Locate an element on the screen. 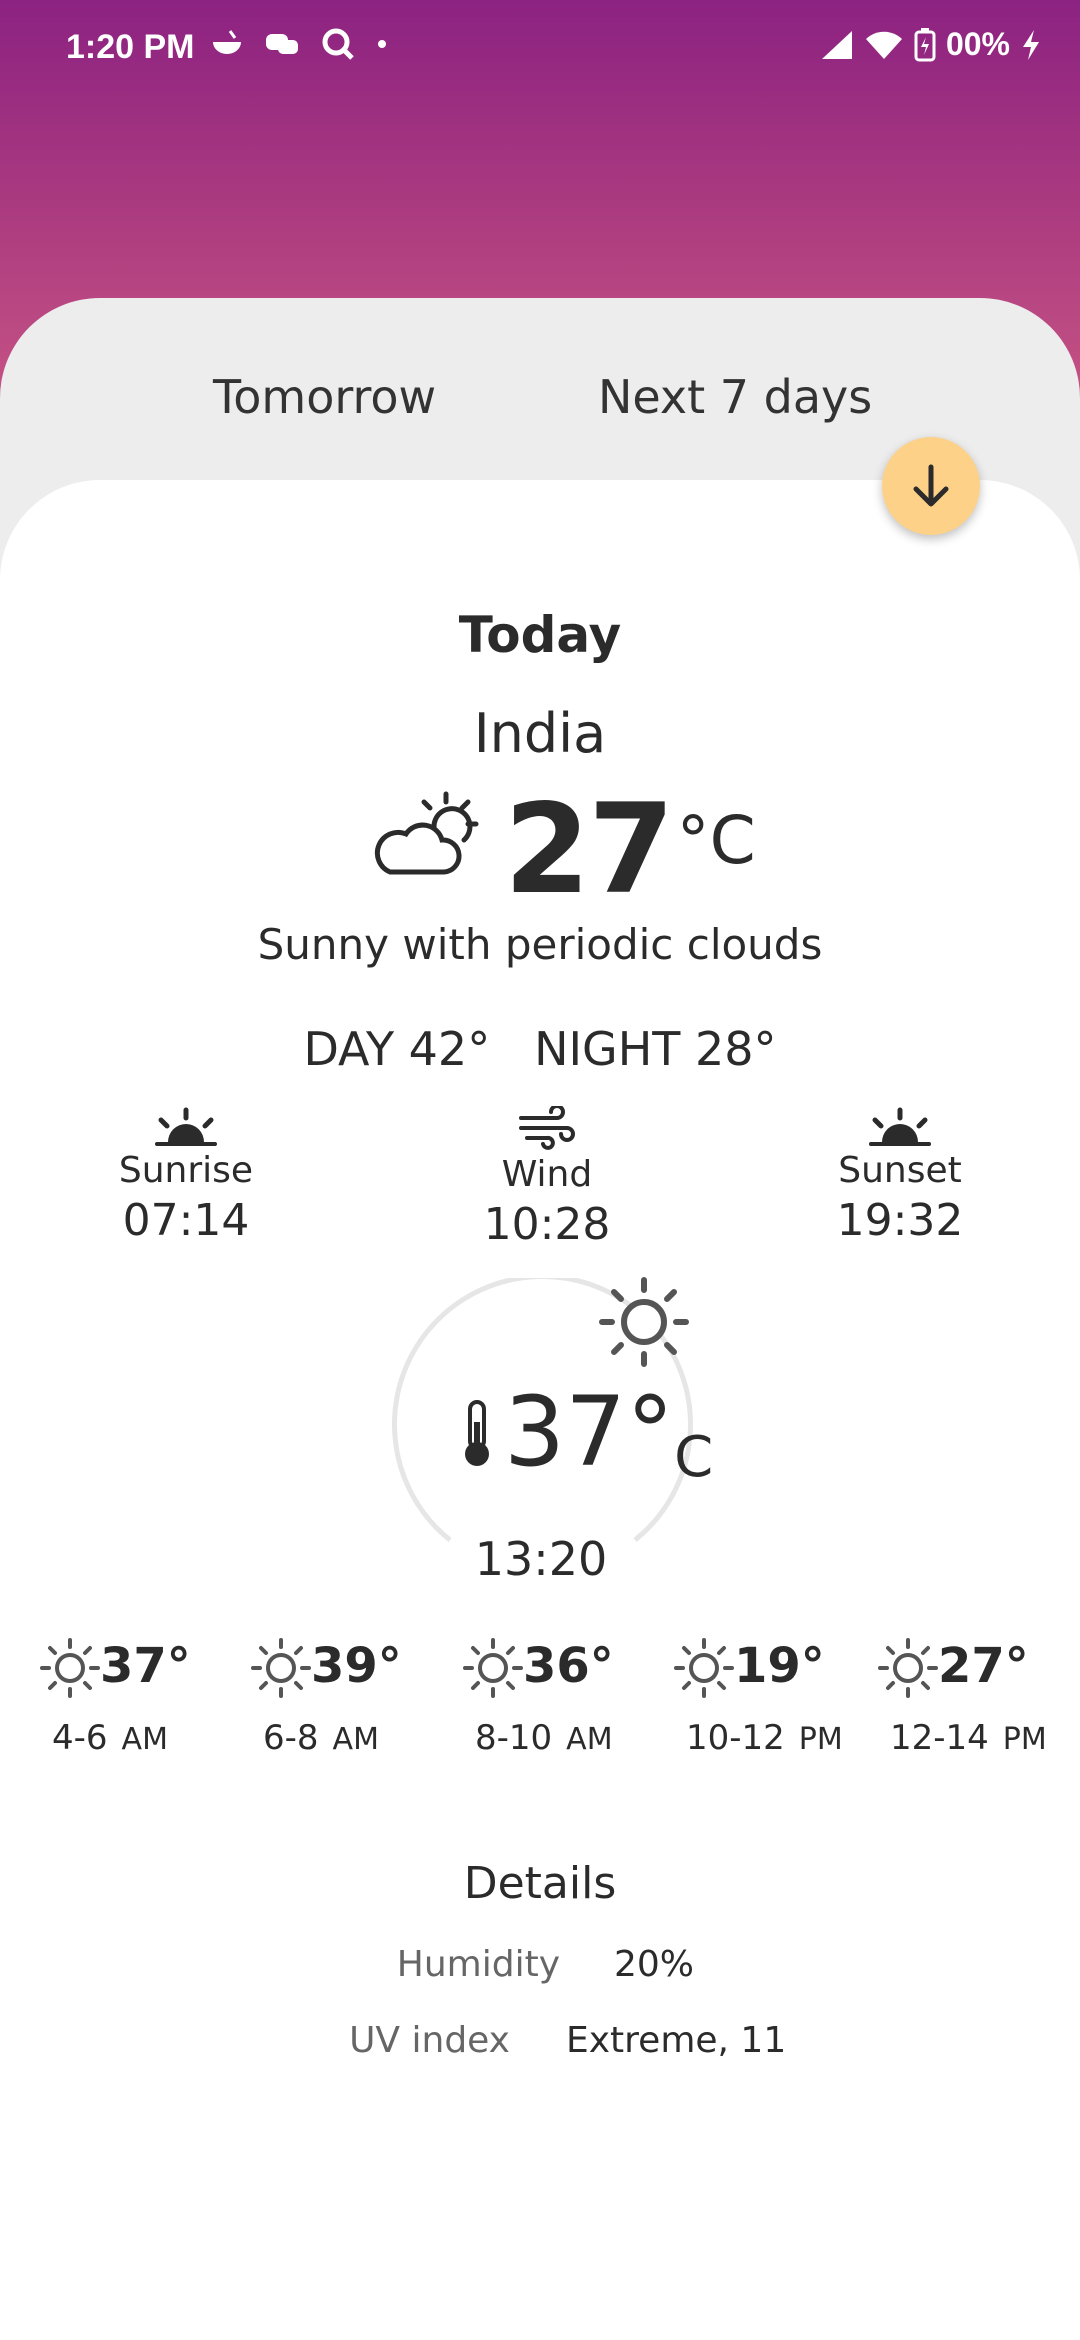  wind-label: Wind is located at coordinates (547, 1174).